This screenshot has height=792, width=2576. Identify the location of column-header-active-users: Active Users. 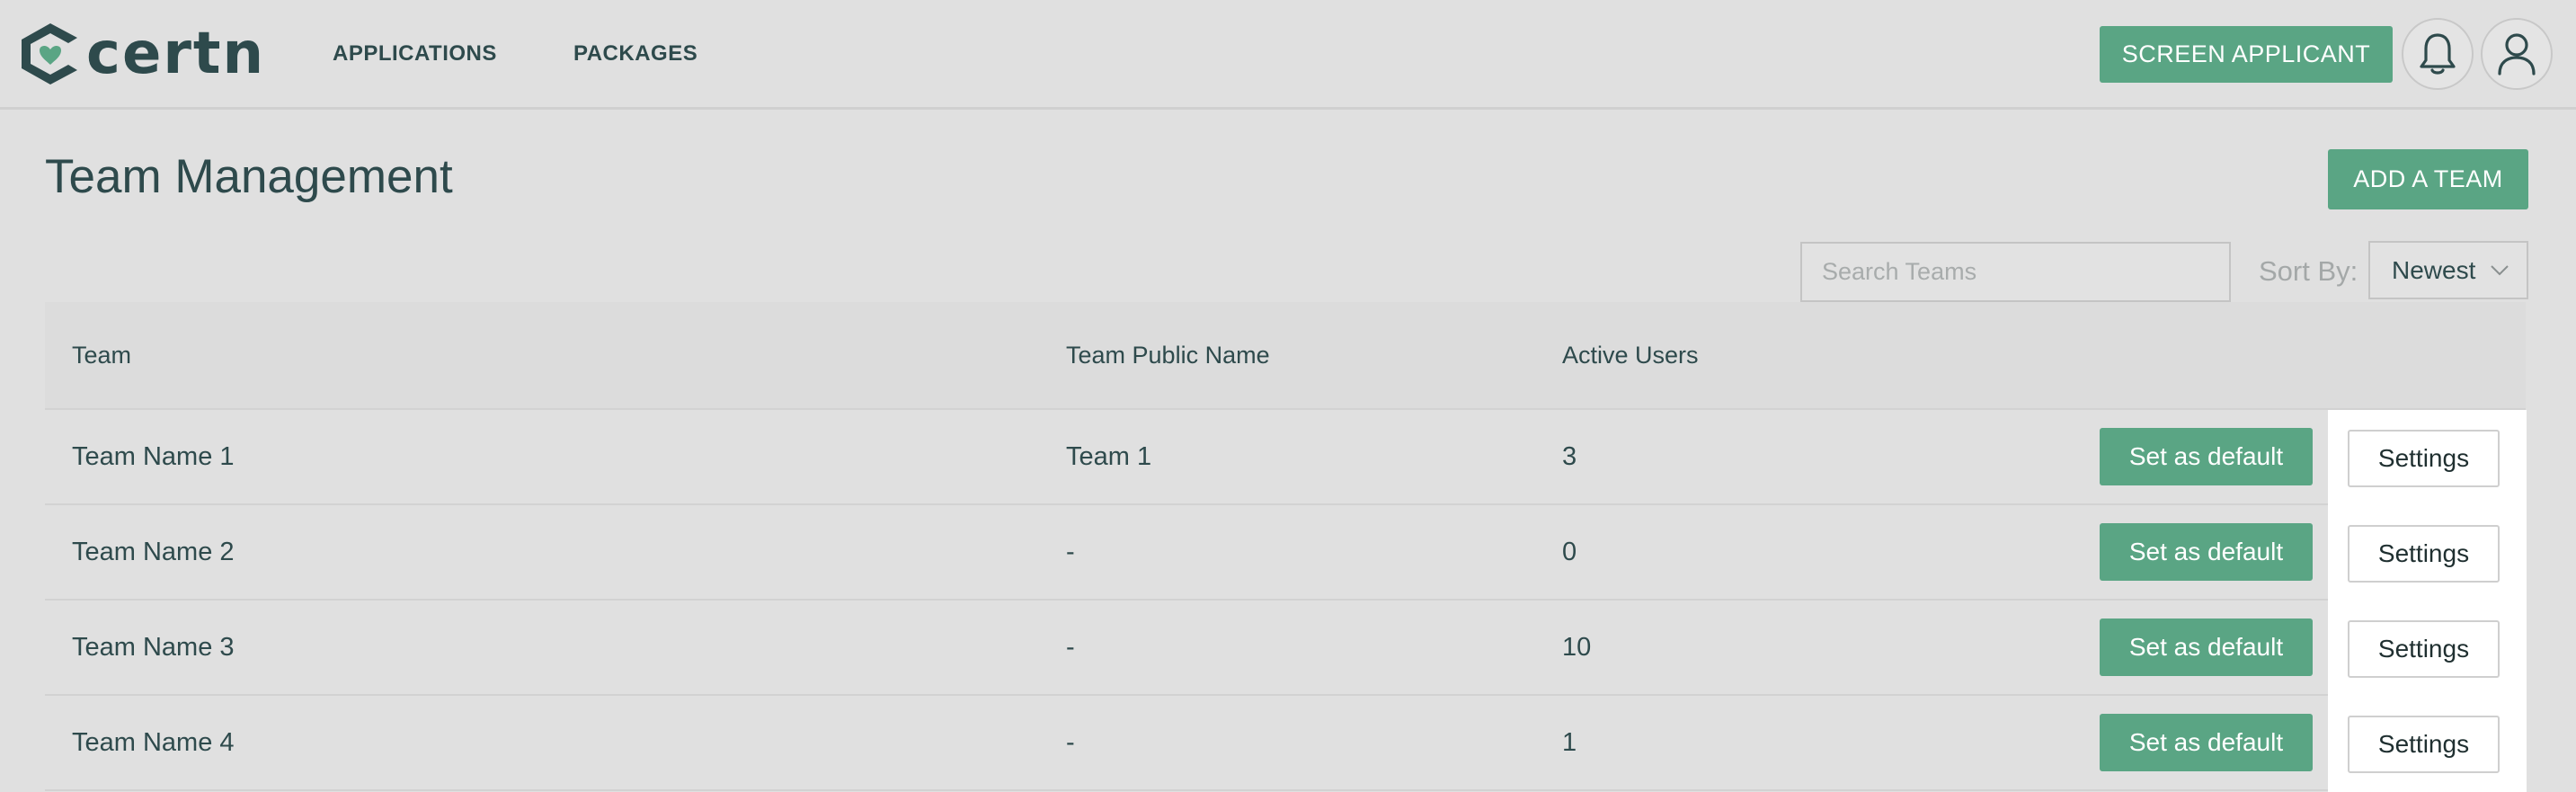
(1630, 356).